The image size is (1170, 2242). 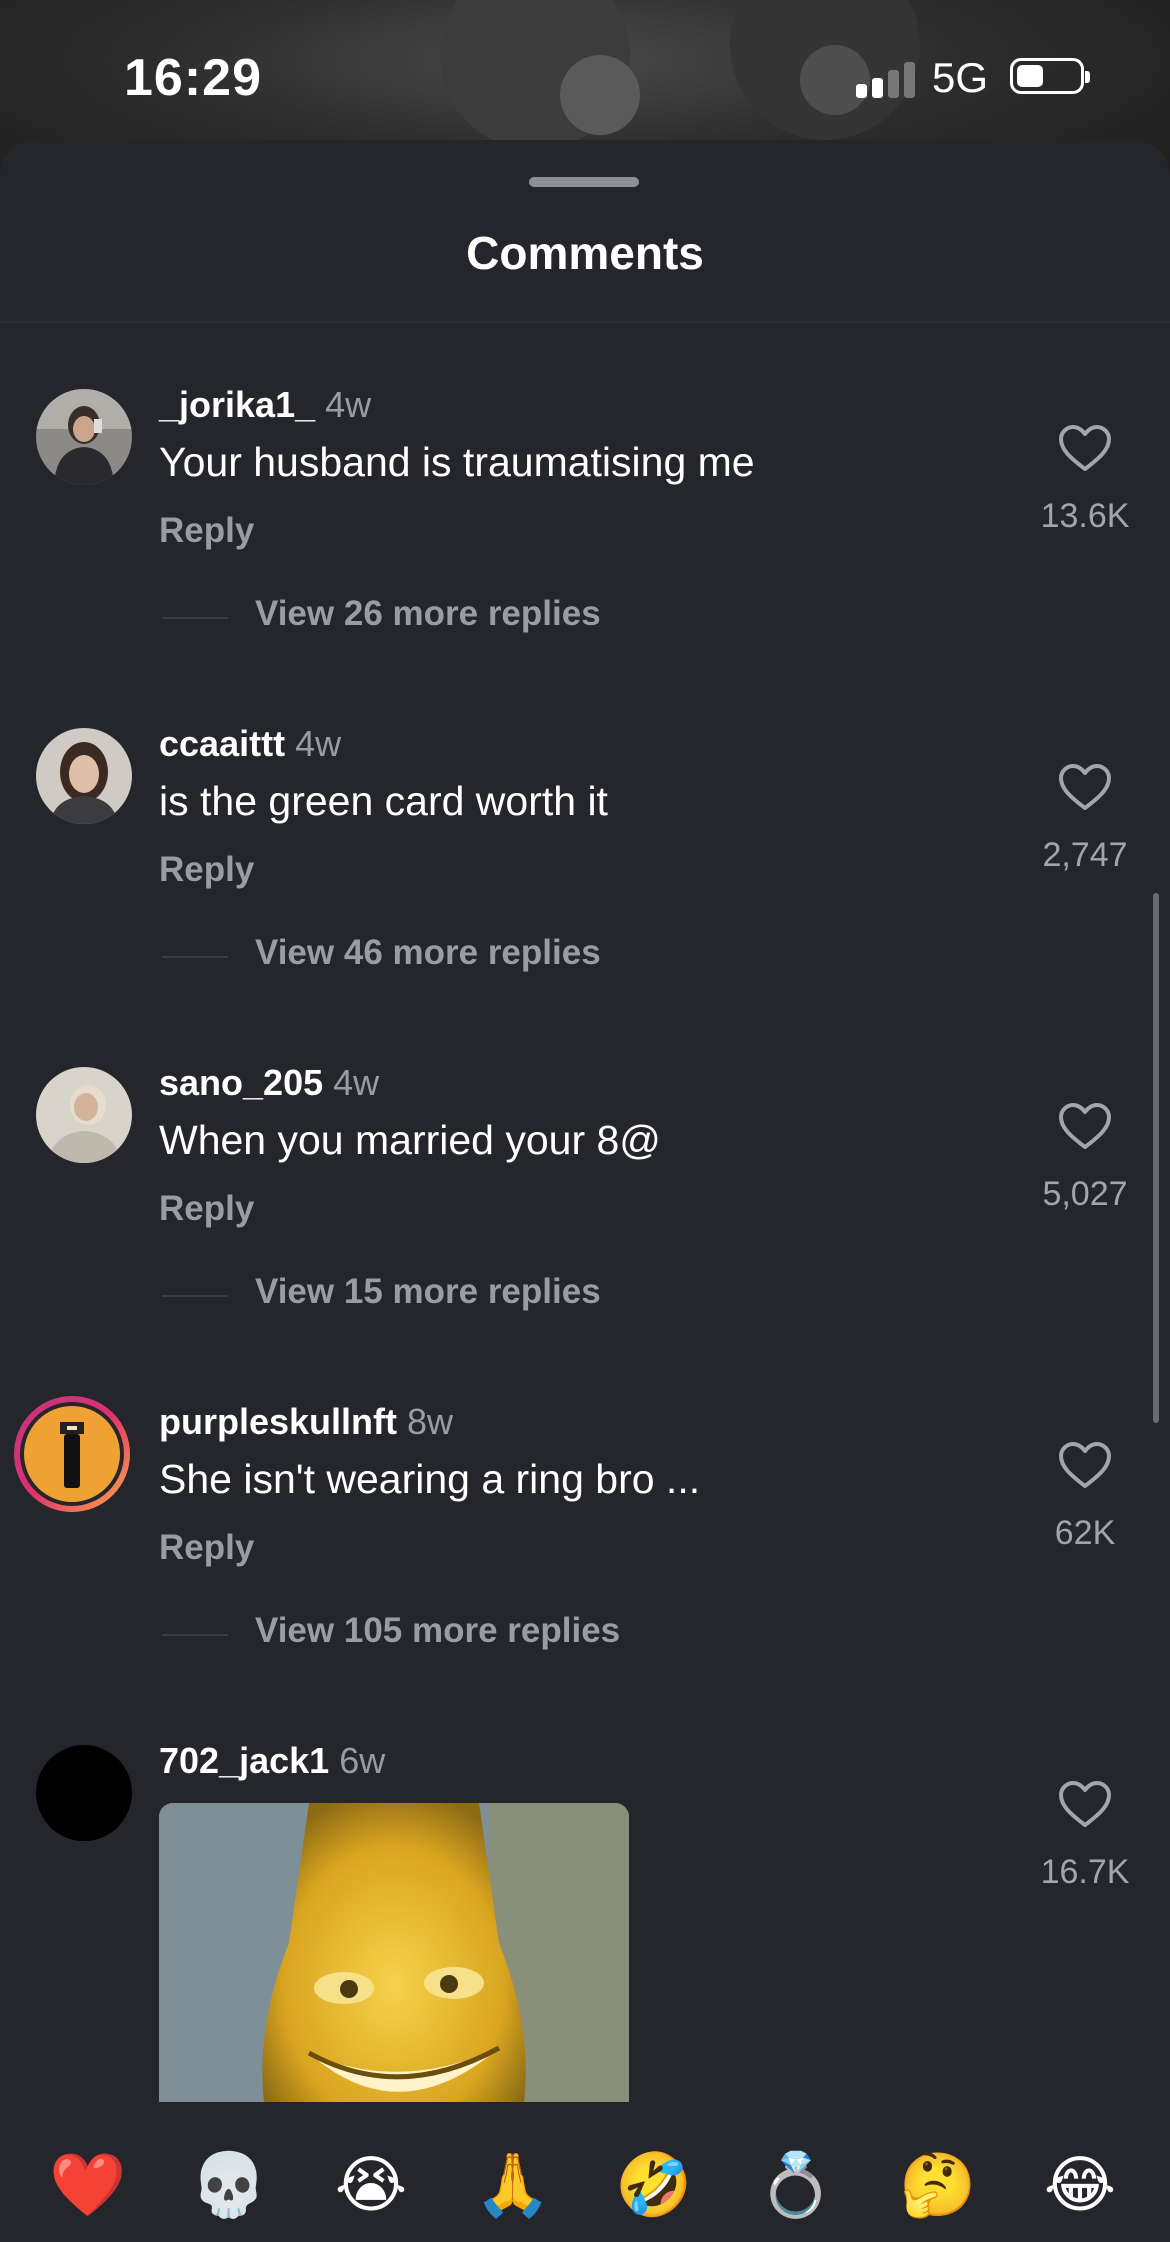 I want to click on header-divider, so click(x=585, y=322).